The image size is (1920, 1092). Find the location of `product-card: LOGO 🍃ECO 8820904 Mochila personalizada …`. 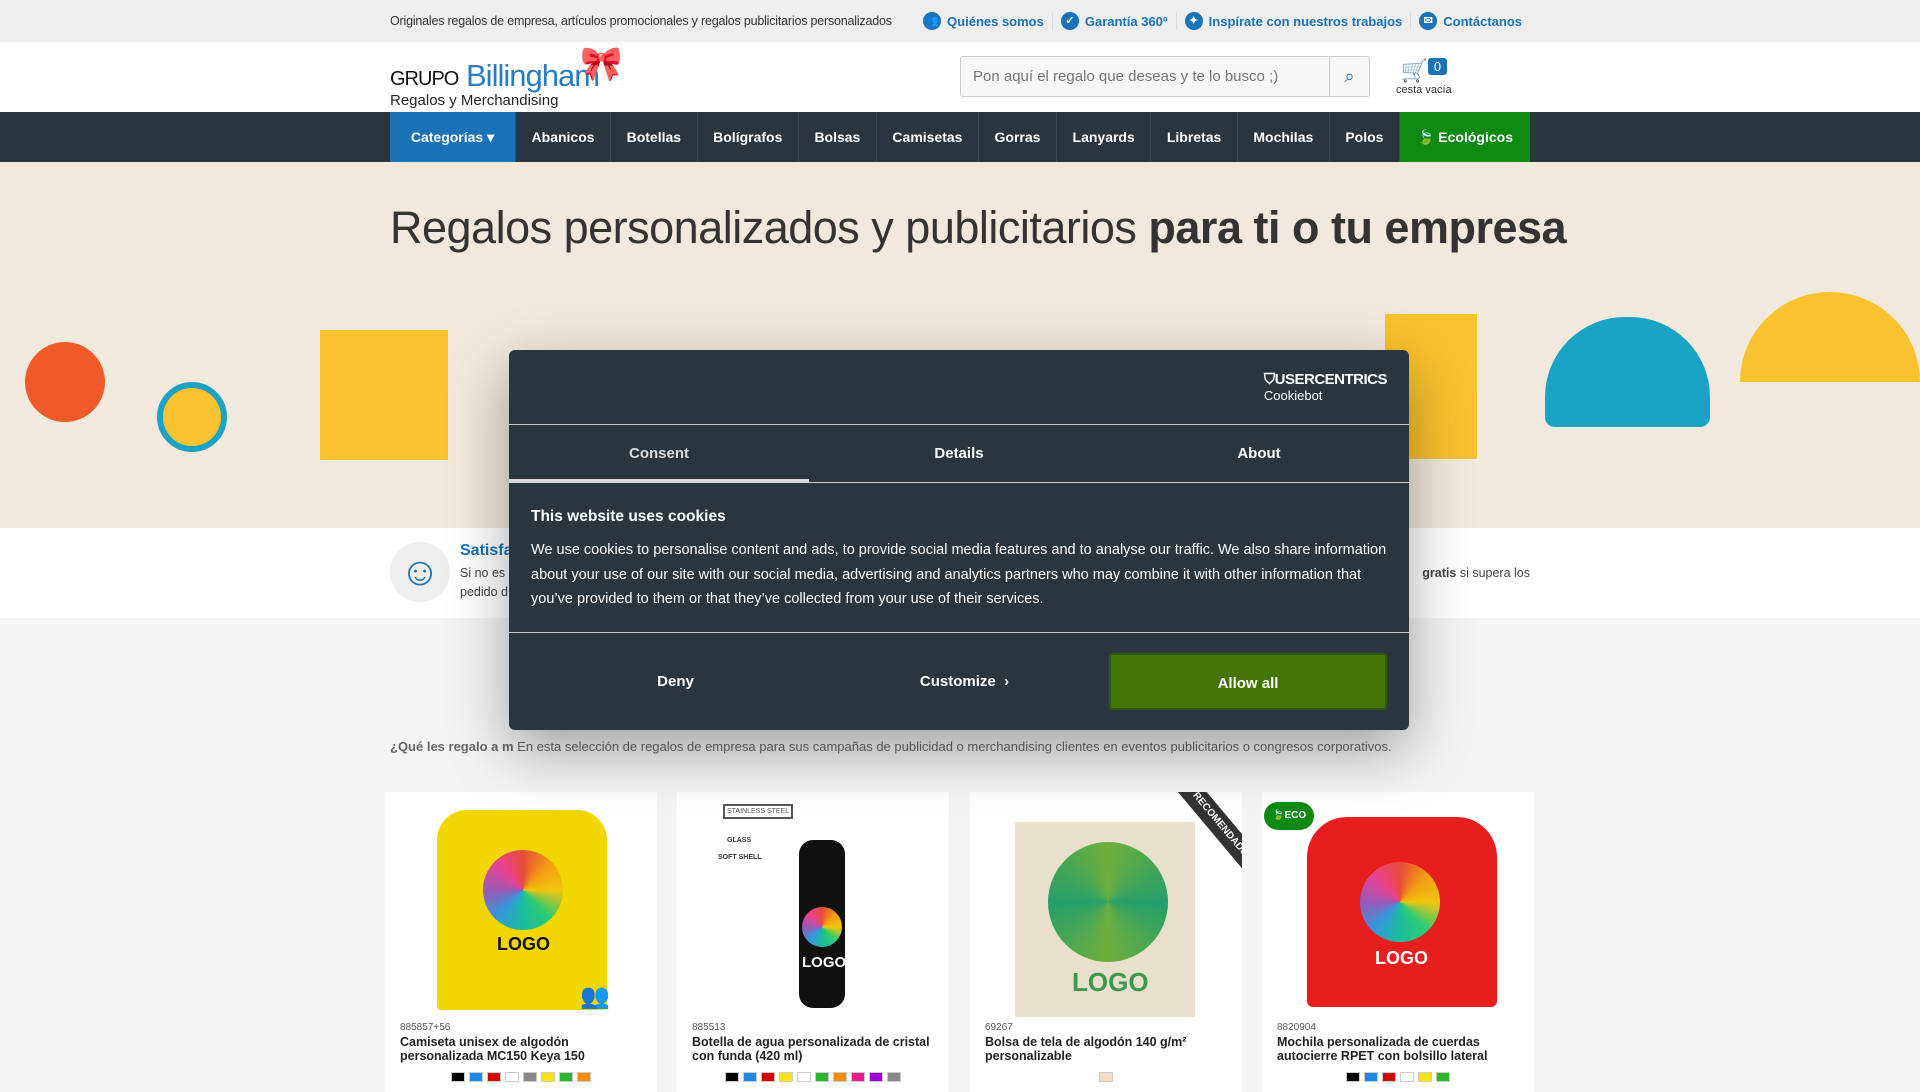

product-card: LOGO 🍃ECO 8820904 Mochila personalizada … is located at coordinates (1398, 942).